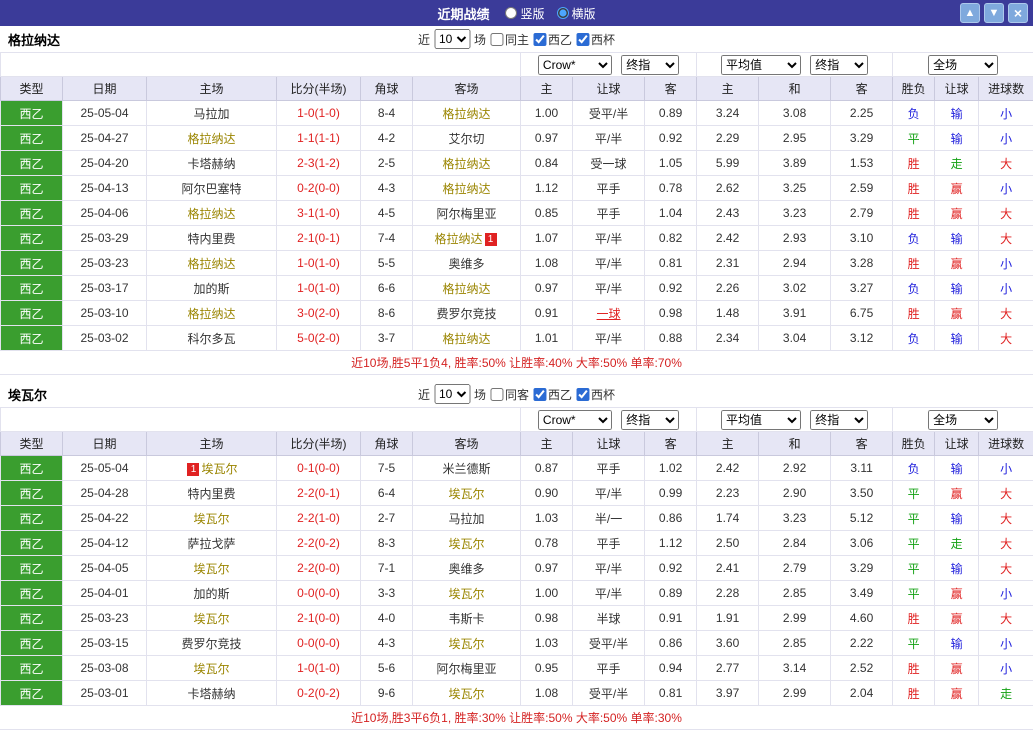 The height and width of the screenshot is (731, 1033). I want to click on goals-result-cell: 小, so click(1005, 593).